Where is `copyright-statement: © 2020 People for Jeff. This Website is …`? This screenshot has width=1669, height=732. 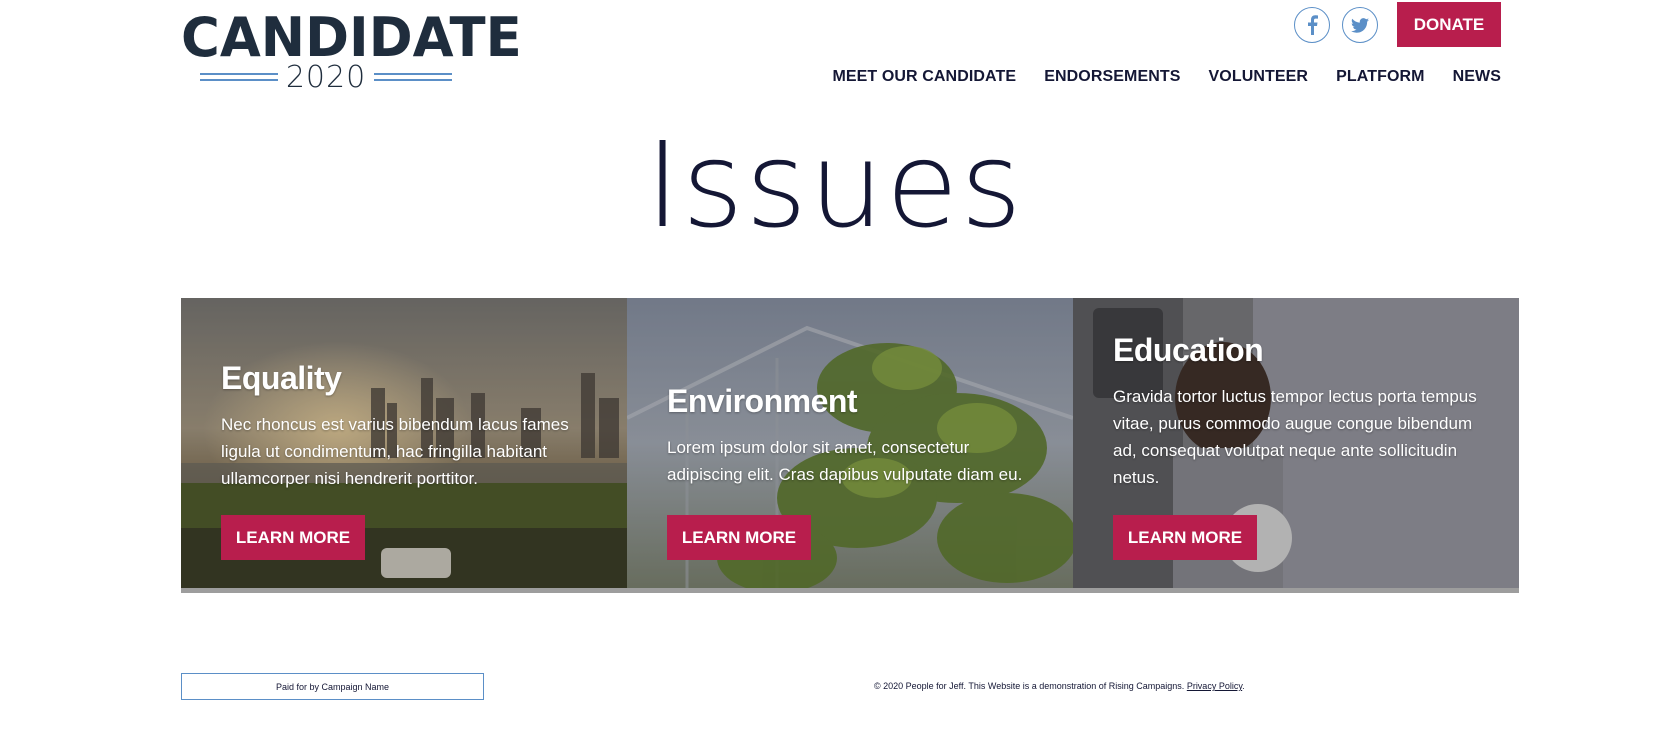
copyright-statement: © 2020 People for Jeff. This Website is … is located at coordinates (1029, 686).